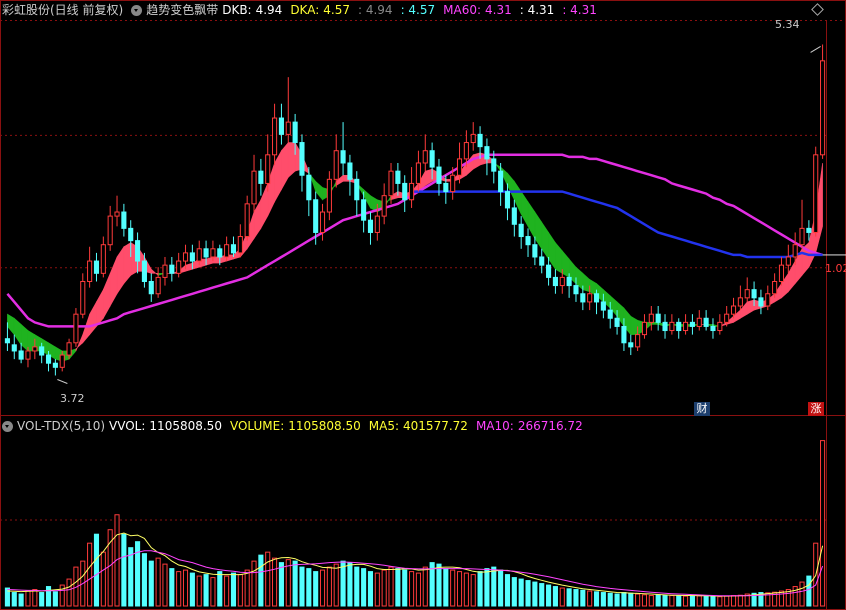 The height and width of the screenshot is (610, 846). What do you see at coordinates (72, 398) in the screenshot?
I see `min-price-label: 3.72` at bounding box center [72, 398].